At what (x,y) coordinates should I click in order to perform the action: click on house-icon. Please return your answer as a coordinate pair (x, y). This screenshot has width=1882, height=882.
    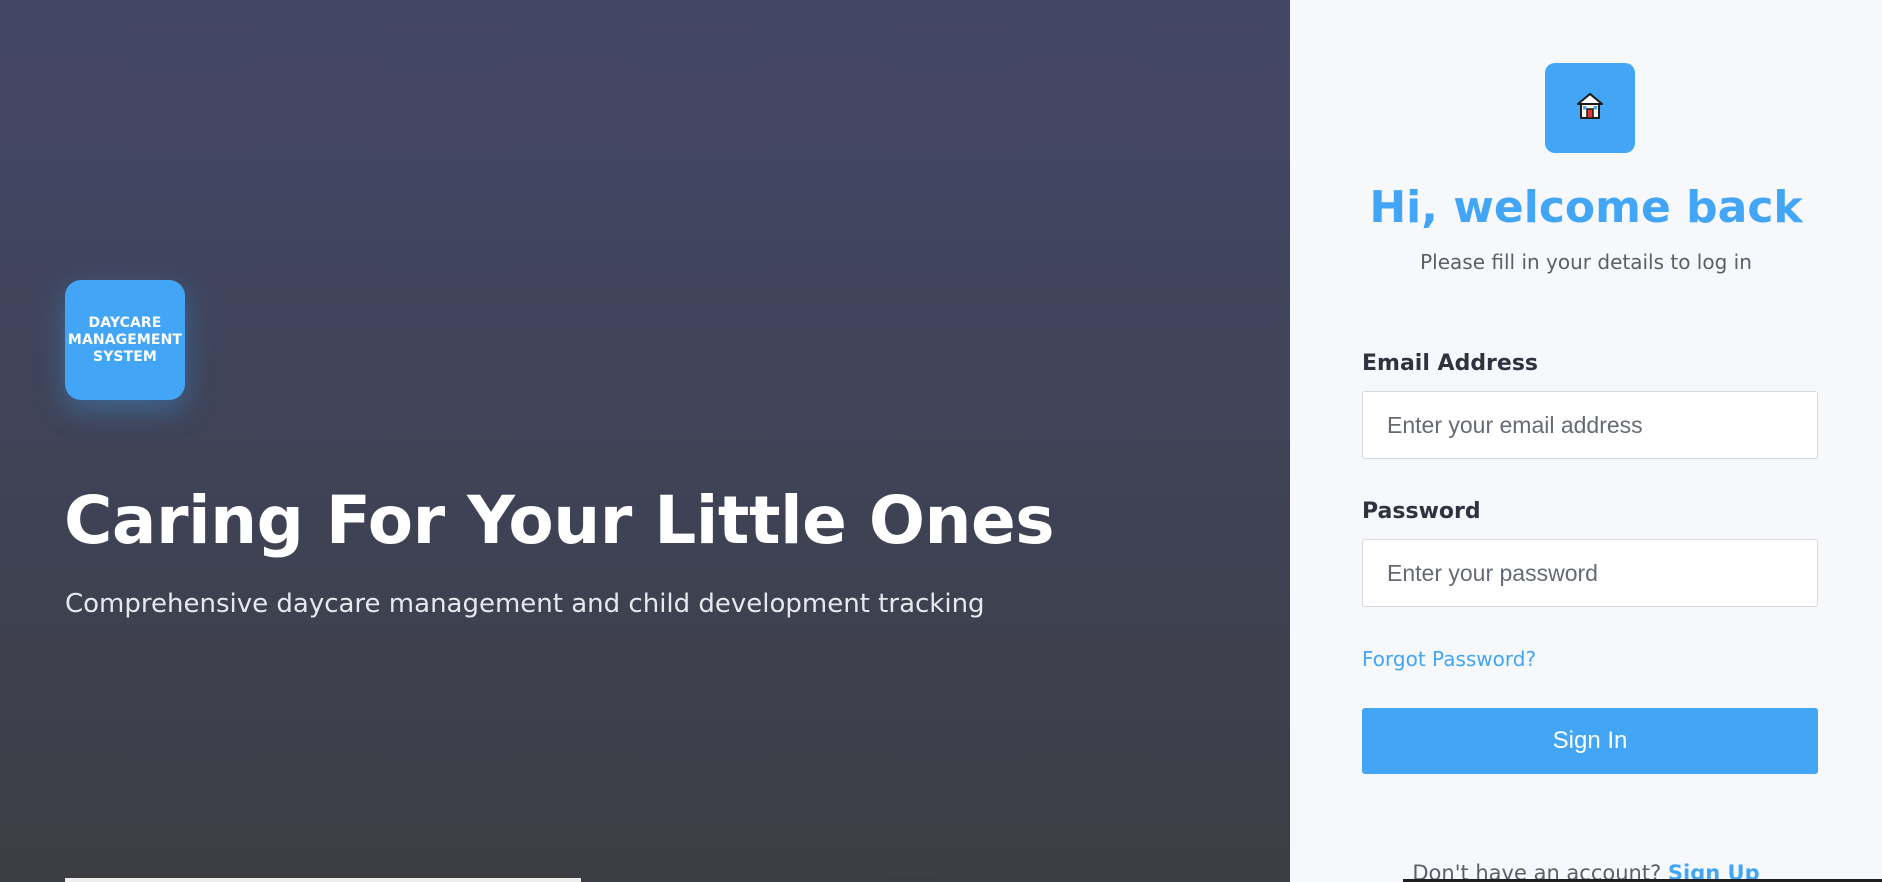
    Looking at the image, I should click on (1590, 108).